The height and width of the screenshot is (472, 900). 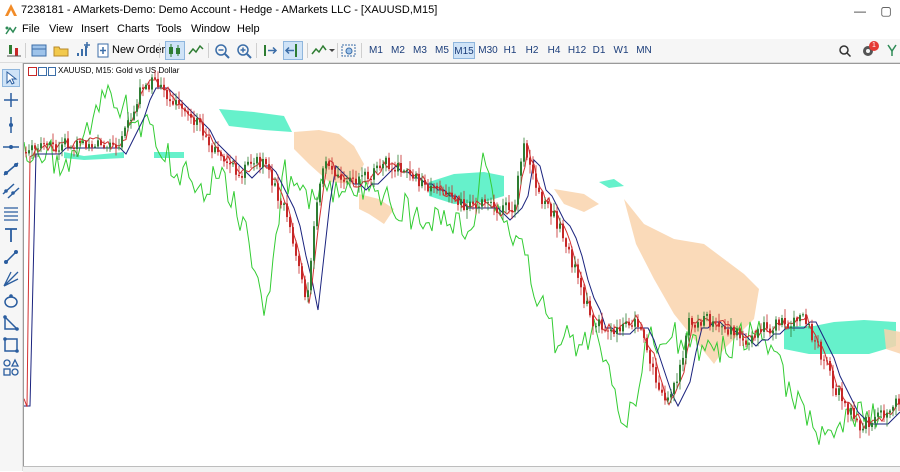 What do you see at coordinates (644, 50) in the screenshot?
I see `timeframe-mn: MN` at bounding box center [644, 50].